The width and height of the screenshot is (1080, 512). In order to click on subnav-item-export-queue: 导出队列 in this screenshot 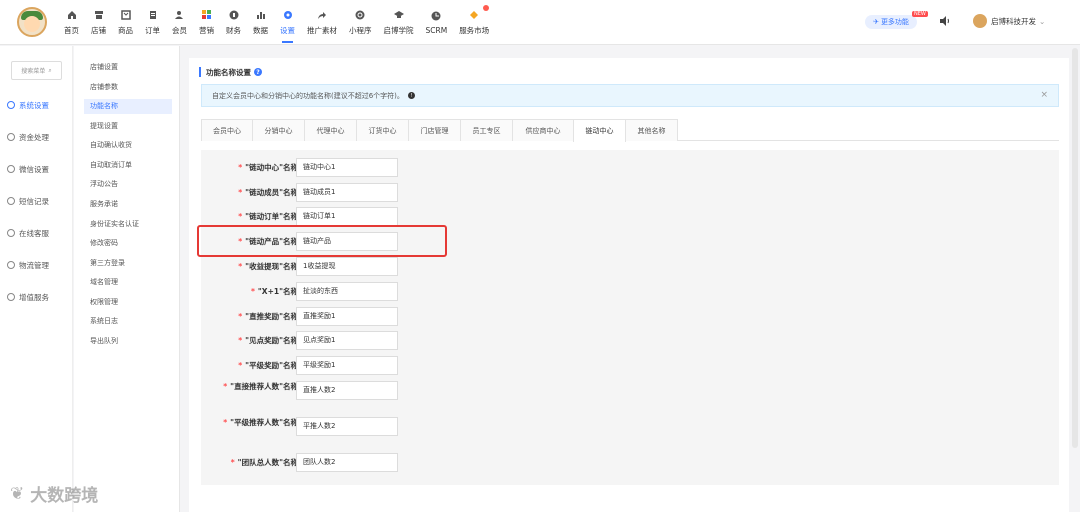, I will do `click(128, 341)`.